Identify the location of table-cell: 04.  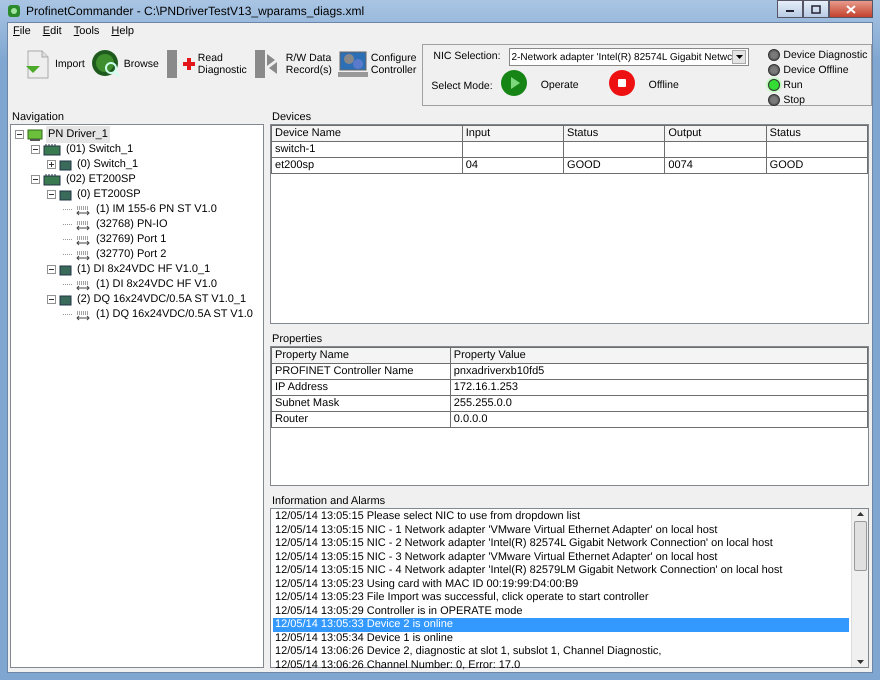
(513, 166).